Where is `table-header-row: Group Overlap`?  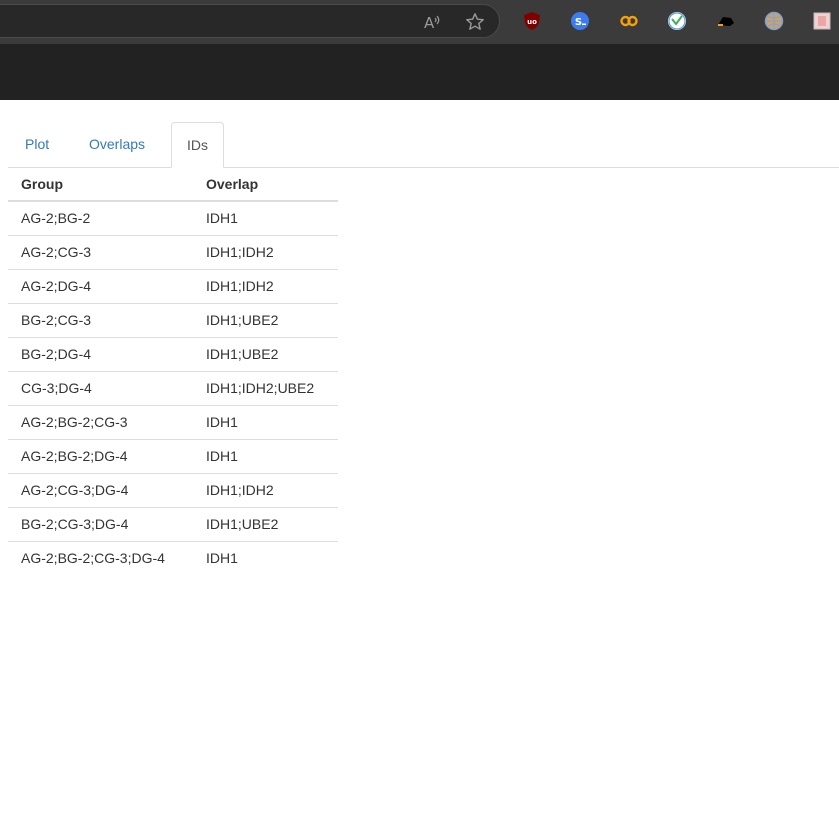 table-header-row: Group Overlap is located at coordinates (173, 185).